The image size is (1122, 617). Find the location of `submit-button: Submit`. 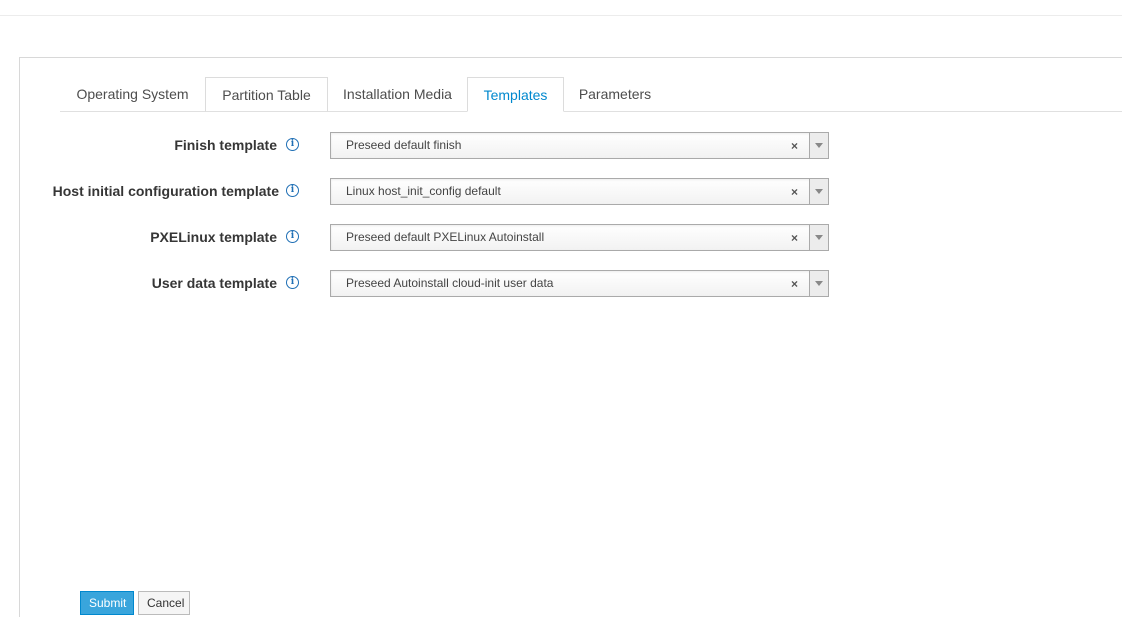

submit-button: Submit is located at coordinates (107, 603).